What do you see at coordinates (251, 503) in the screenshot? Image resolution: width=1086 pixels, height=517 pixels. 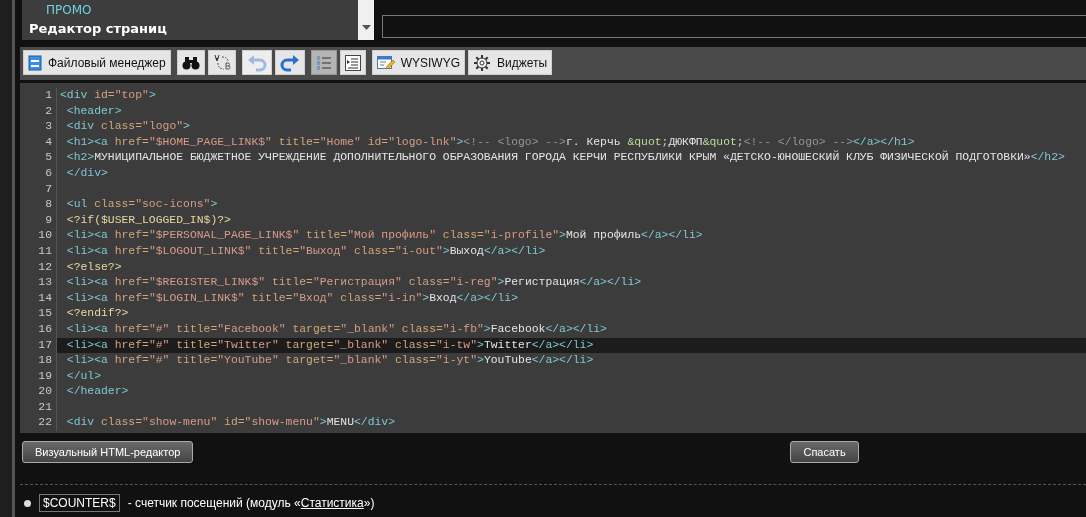 I see `variable-description: - счетчик посещений (модуль «Статистика»)` at bounding box center [251, 503].